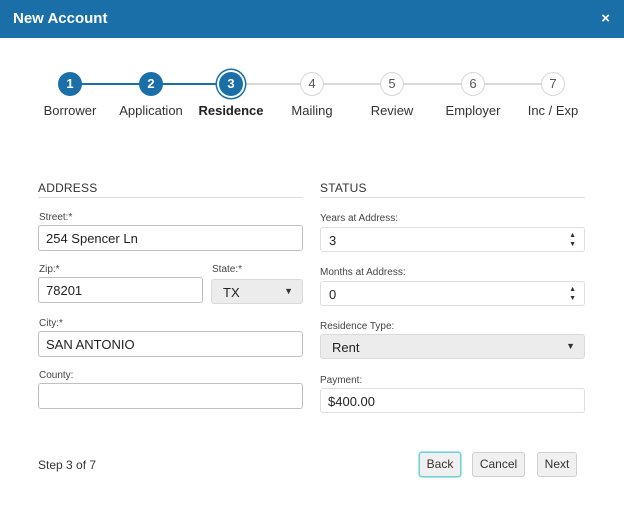  I want to click on step-label: Application, so click(151, 110).